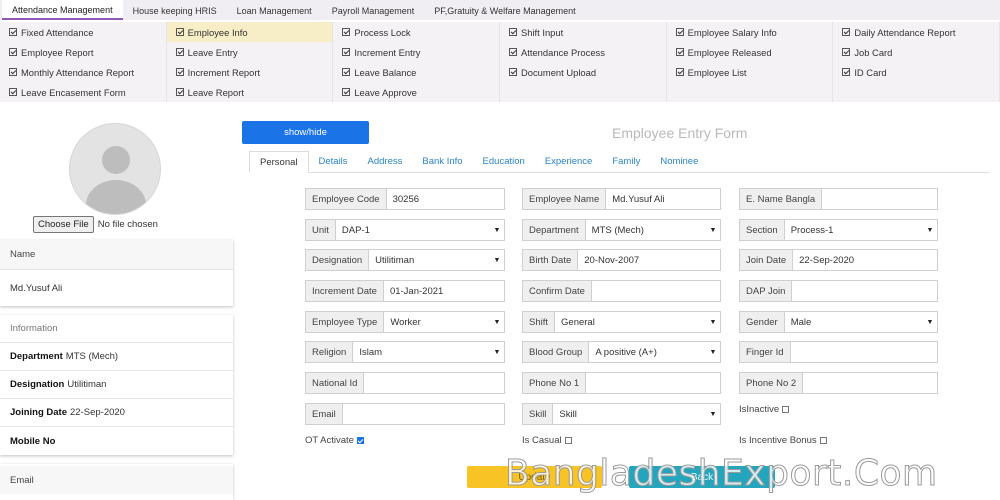  What do you see at coordinates (870, 383) in the screenshot?
I see `phone2-input` at bounding box center [870, 383].